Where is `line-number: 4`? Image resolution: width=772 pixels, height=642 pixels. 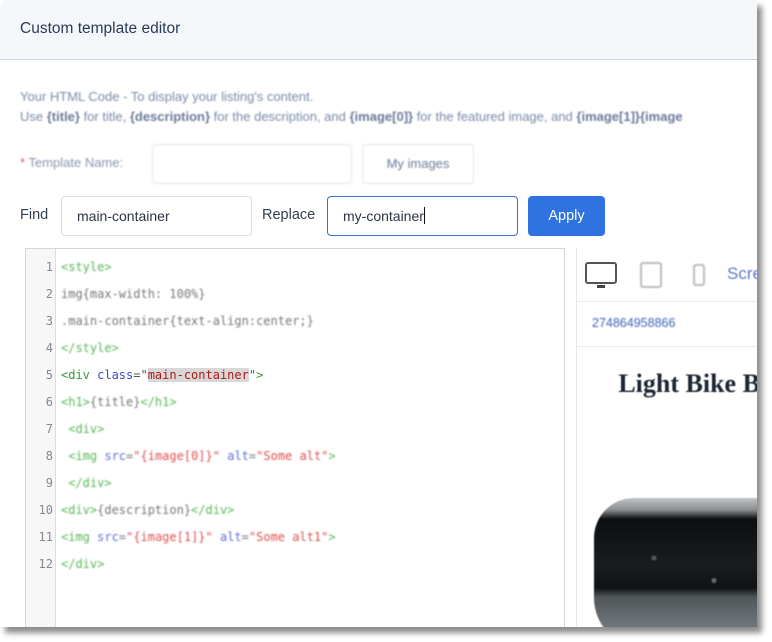
line-number: 4 is located at coordinates (49, 348).